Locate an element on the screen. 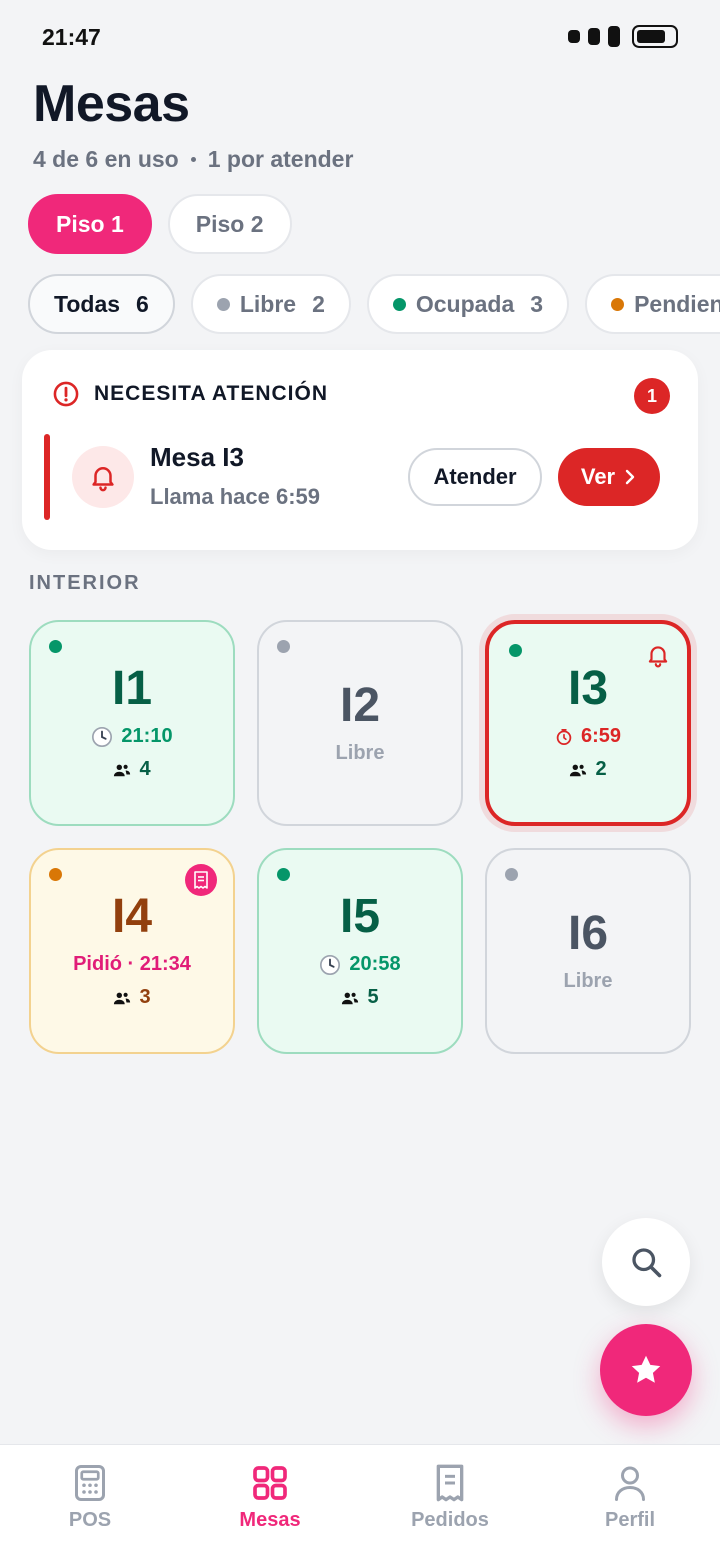 This screenshot has width=720, height=1560. time-text: 20:58 is located at coordinates (375, 964).